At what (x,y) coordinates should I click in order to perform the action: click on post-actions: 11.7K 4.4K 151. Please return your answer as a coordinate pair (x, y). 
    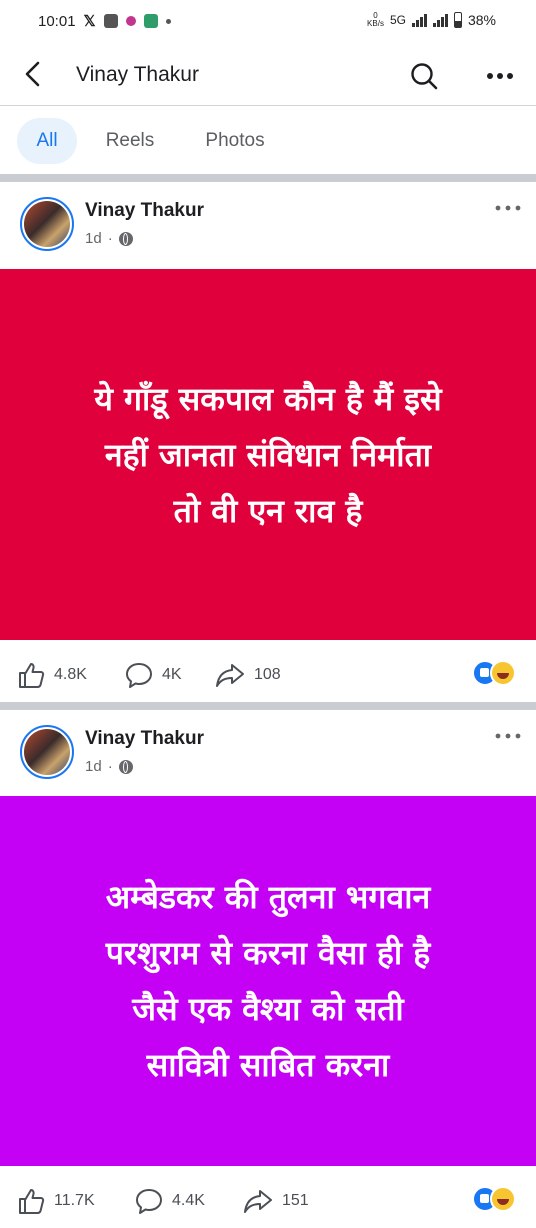
    Looking at the image, I should click on (268, 1197).